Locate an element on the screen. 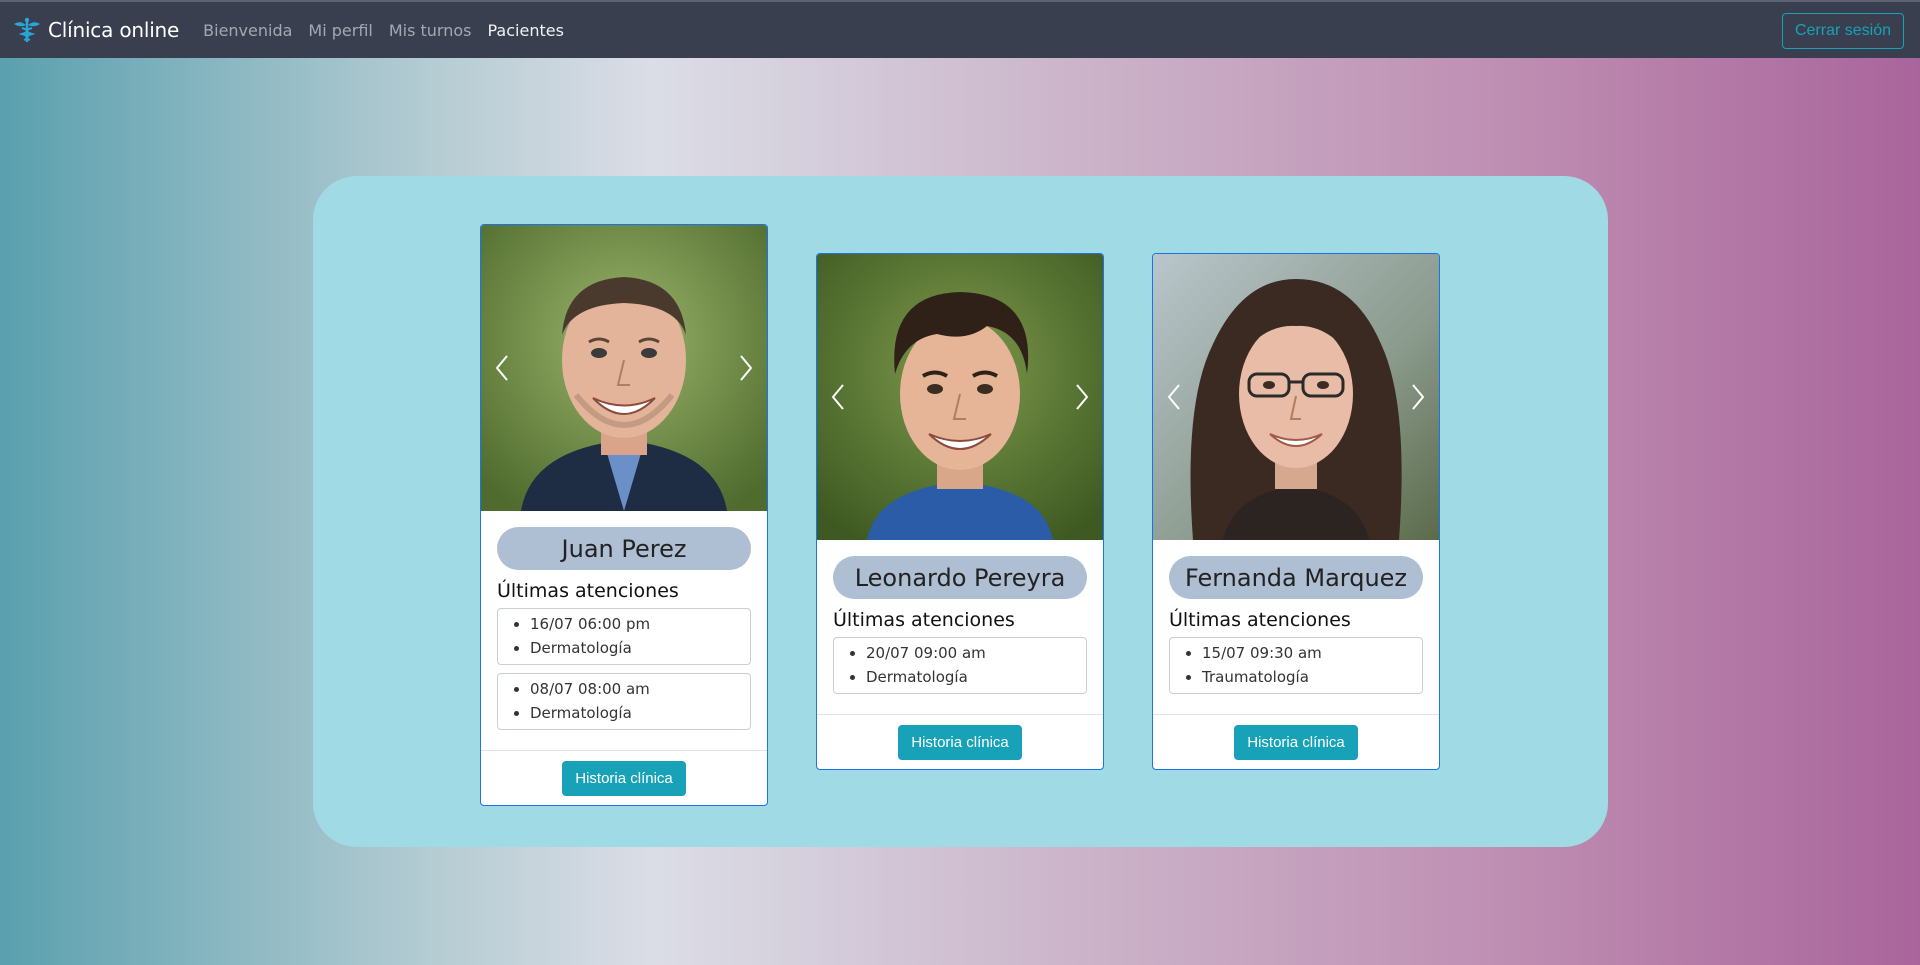 This screenshot has height=965, width=1920. appointment-datetime: 08/07 08:00 am is located at coordinates (636, 689).